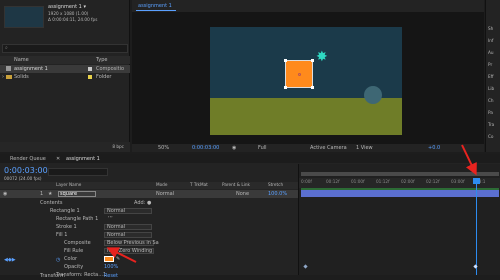 This screenshot has height=280, width=500. What do you see at coordinates (383, 181) in the screenshot?
I see `ruler-tick-label: 01:12f` at bounding box center [383, 181].